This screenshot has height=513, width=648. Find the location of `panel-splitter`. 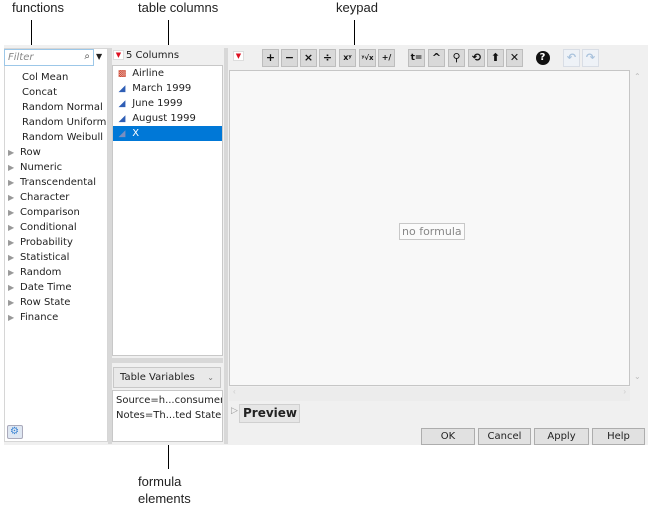

panel-splitter is located at coordinates (226, 246).